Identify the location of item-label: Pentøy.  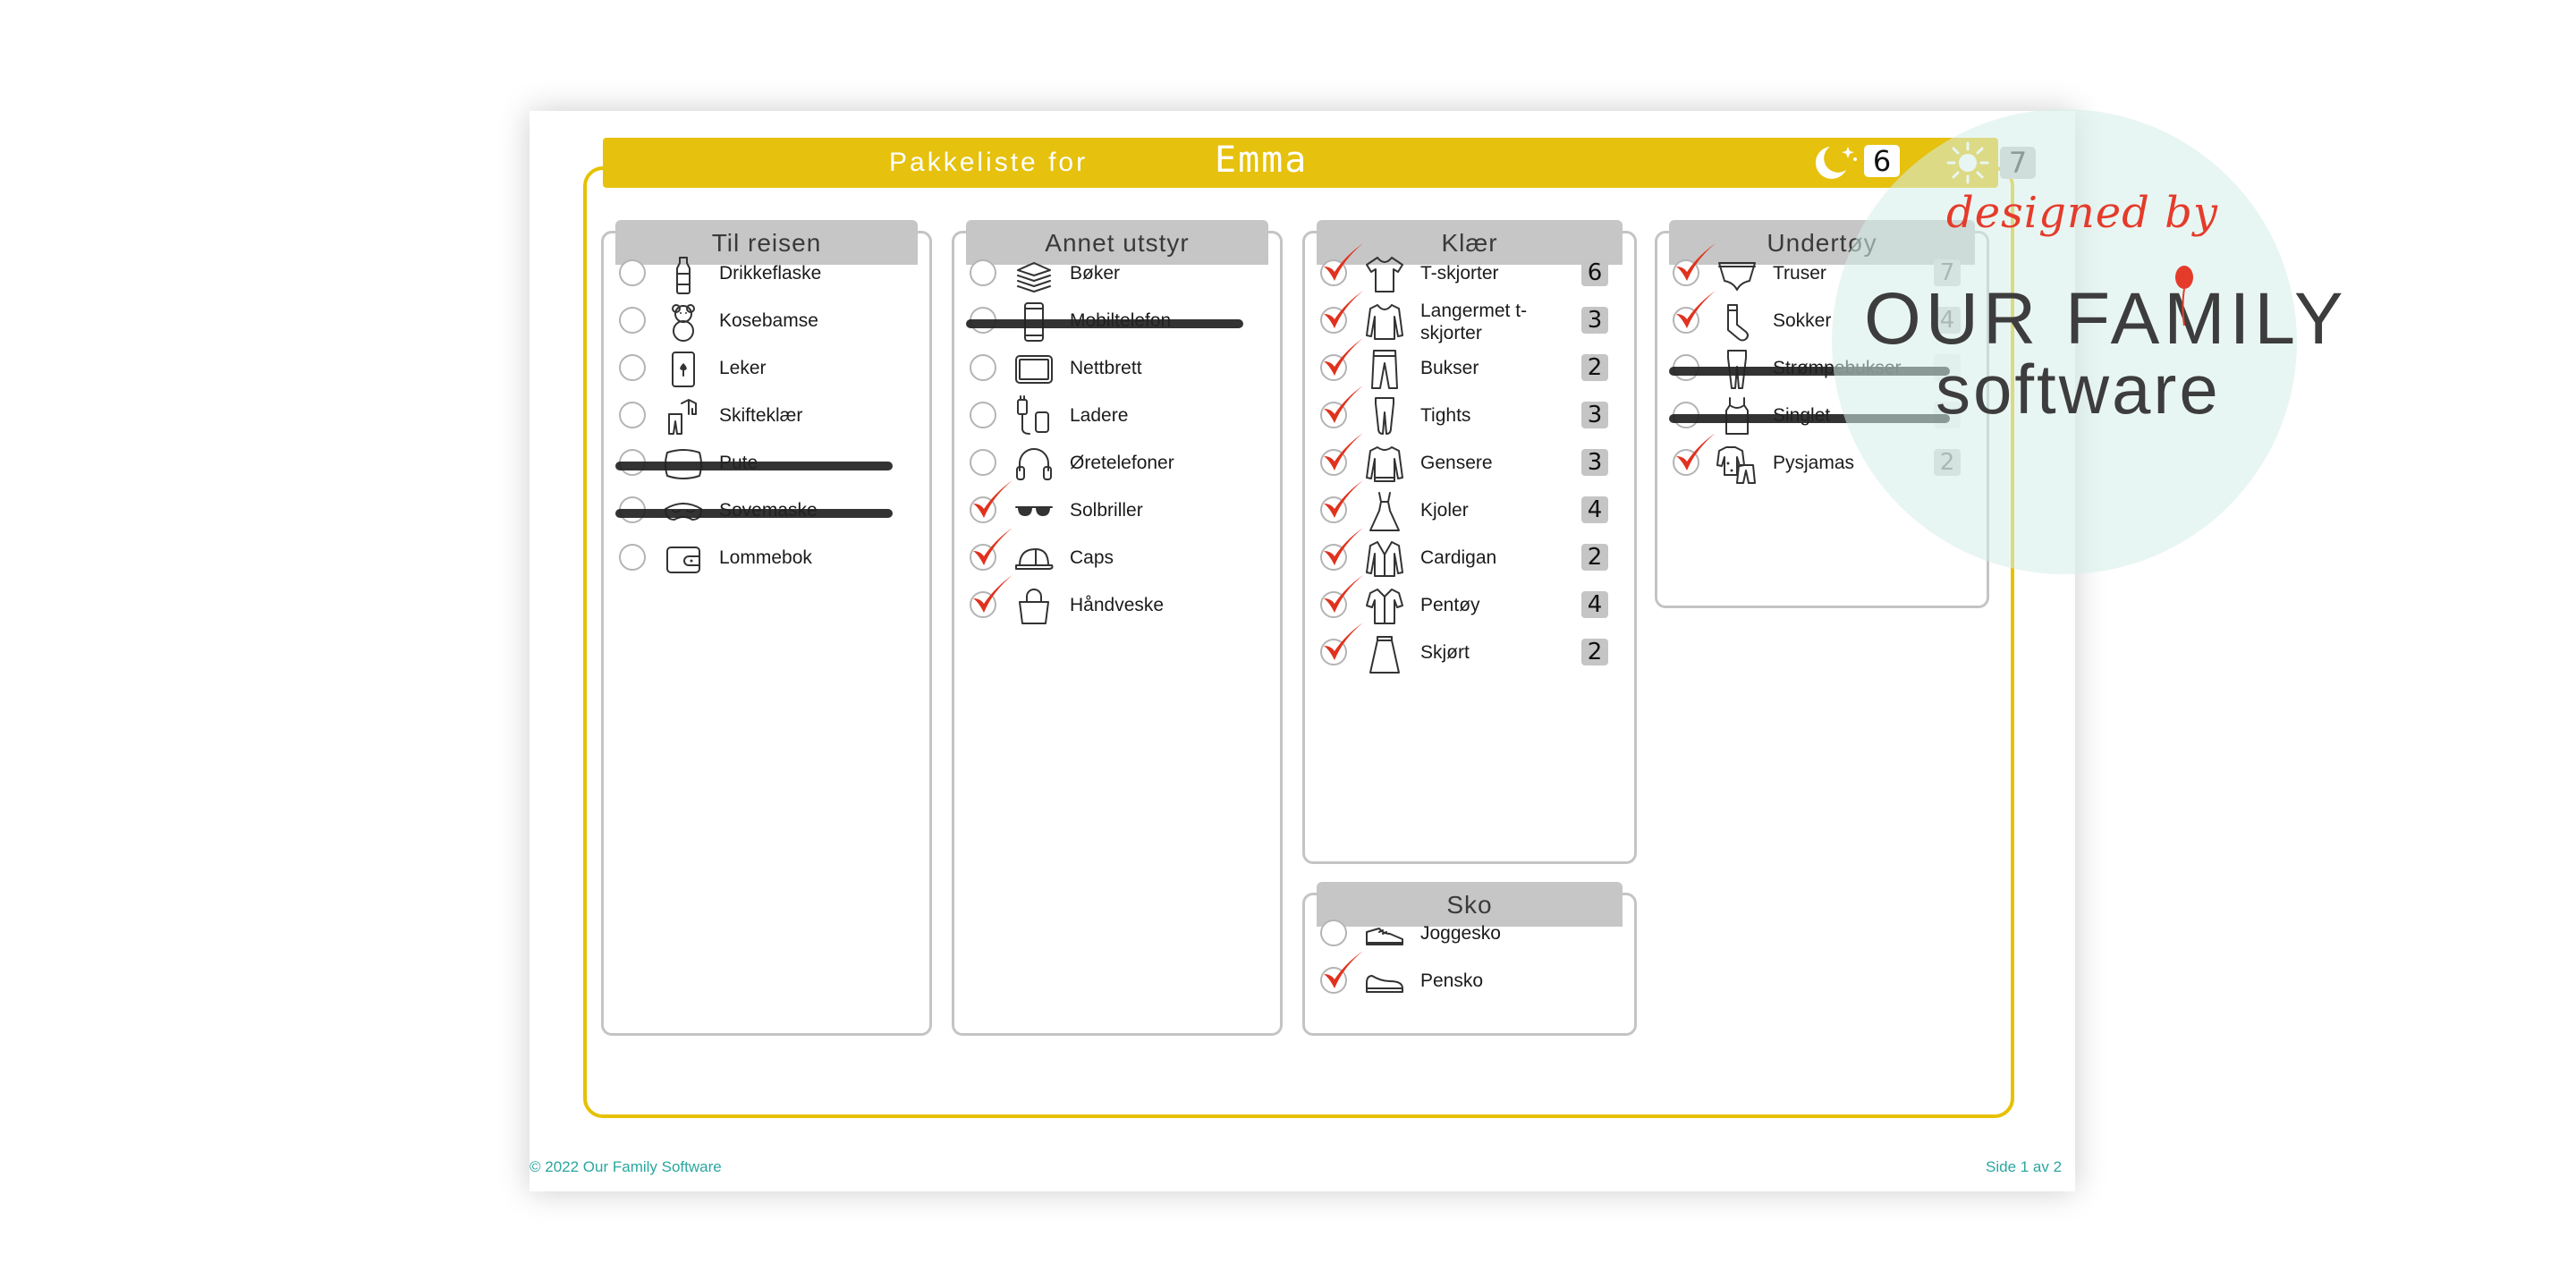
(1450, 605).